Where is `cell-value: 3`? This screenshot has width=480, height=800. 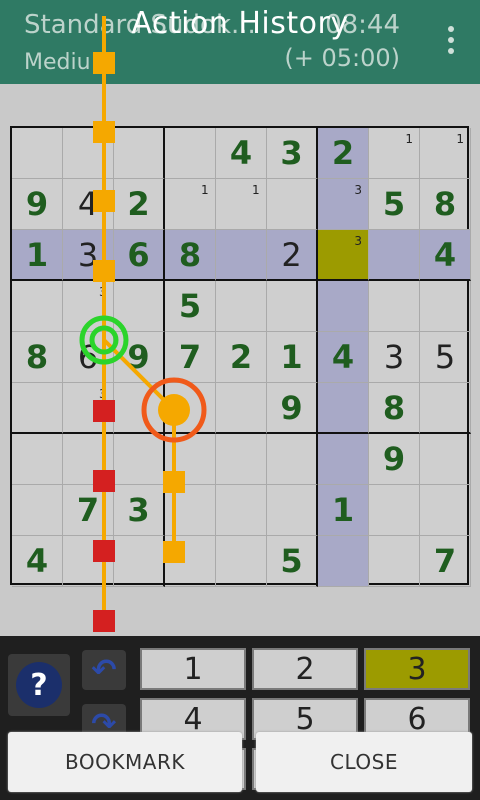 cell-value: 3 is located at coordinates (291, 153).